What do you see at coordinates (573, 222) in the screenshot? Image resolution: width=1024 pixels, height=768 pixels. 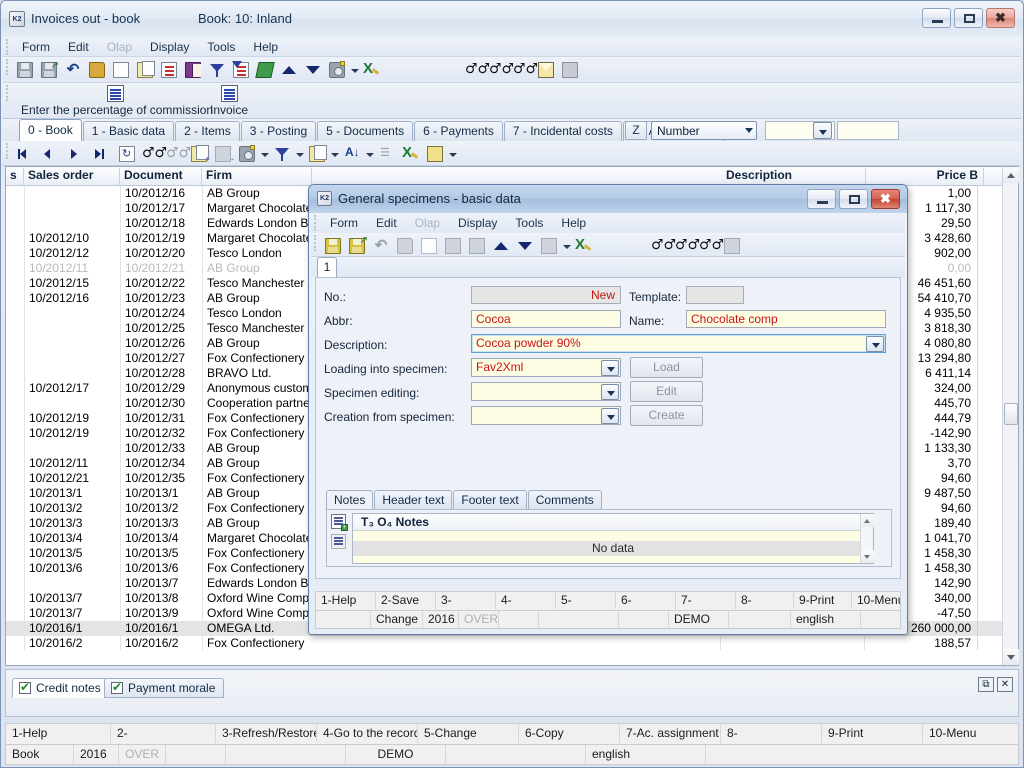 I see `dialog-menu-help: Help` at bounding box center [573, 222].